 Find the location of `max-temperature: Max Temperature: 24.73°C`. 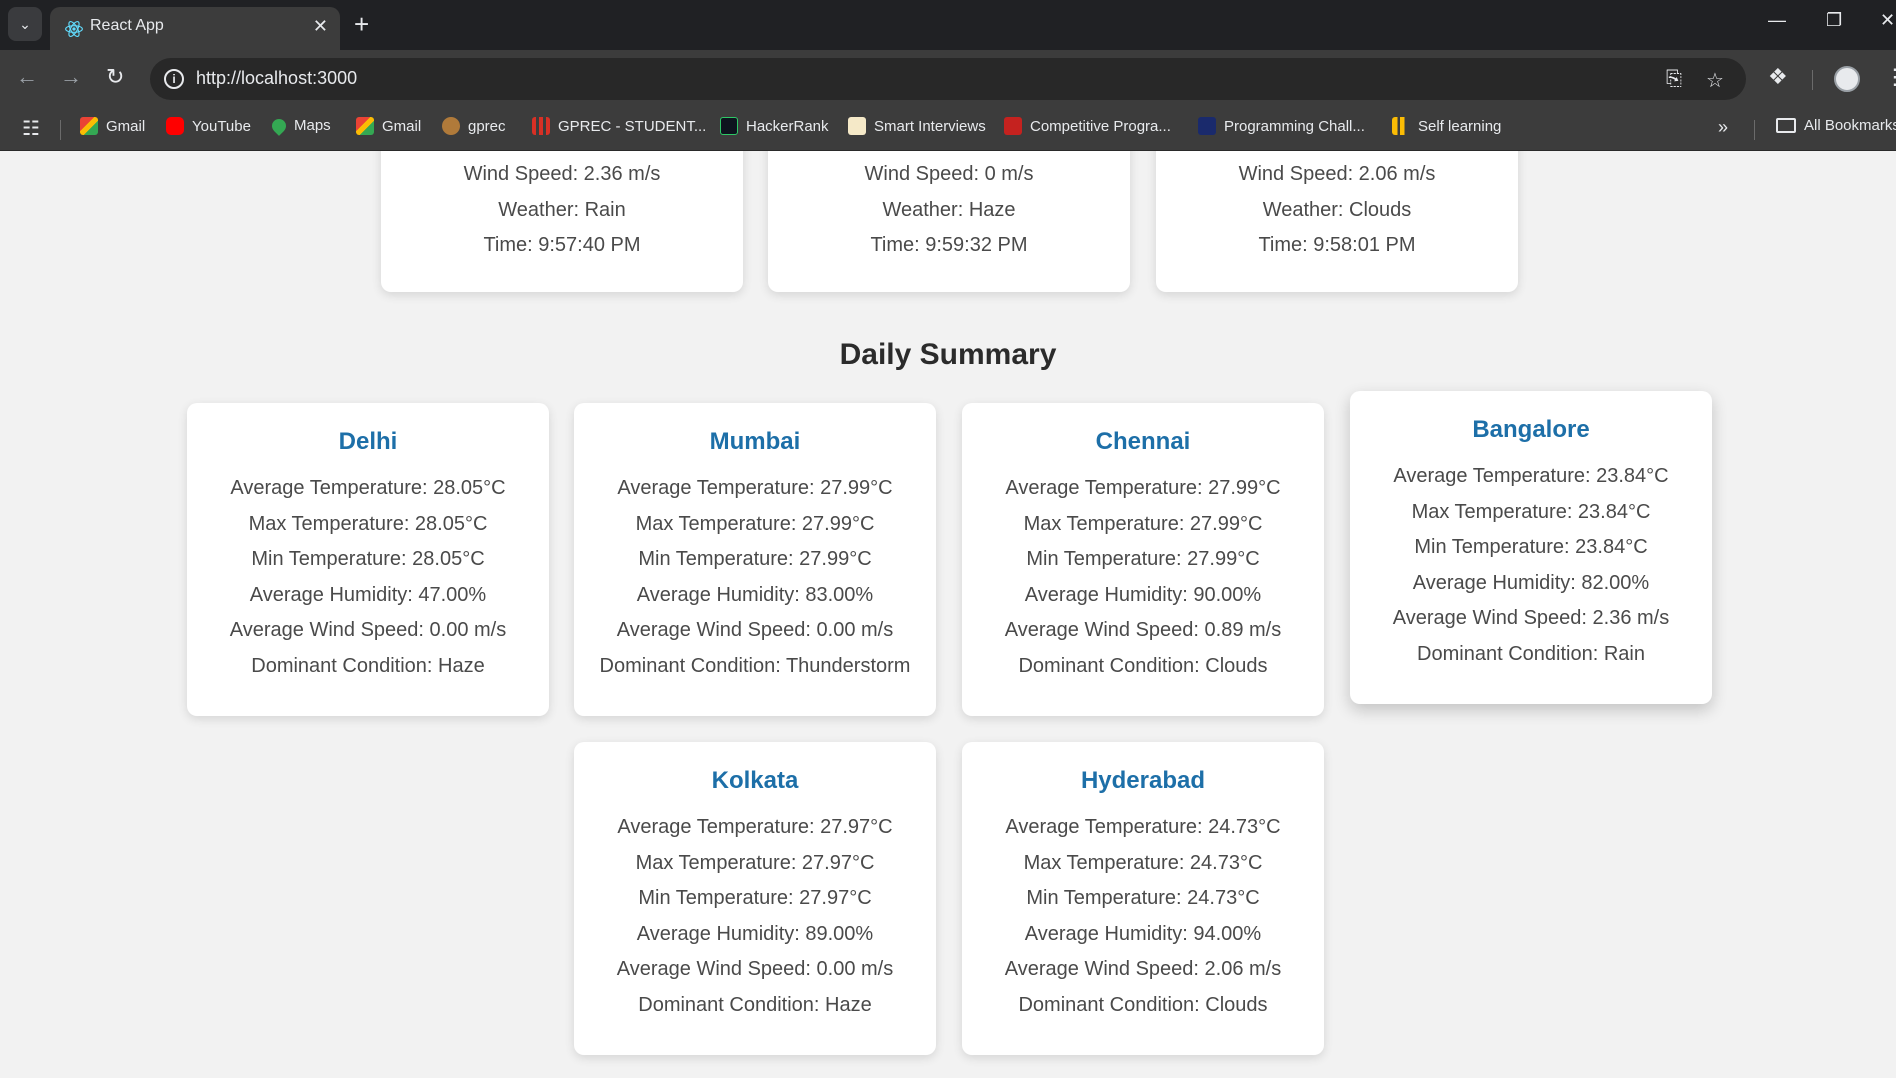

max-temperature: Max Temperature: 24.73°C is located at coordinates (1143, 862).